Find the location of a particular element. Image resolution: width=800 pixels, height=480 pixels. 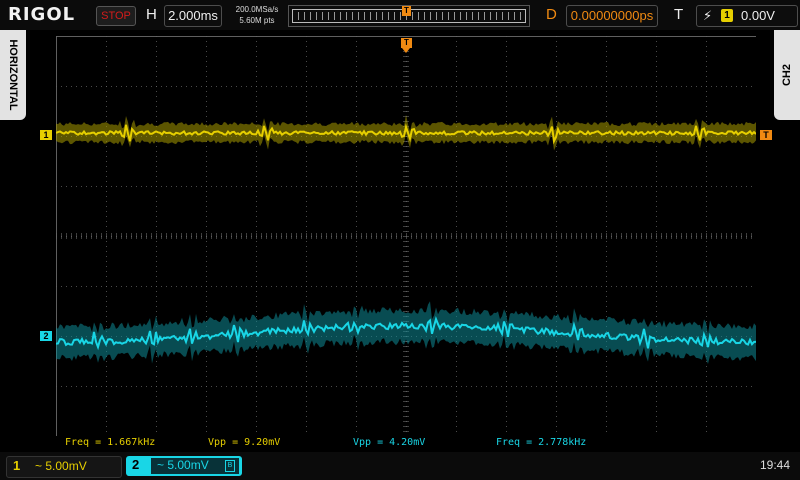

ch2-offset-marker: 2 is located at coordinates (46, 336).